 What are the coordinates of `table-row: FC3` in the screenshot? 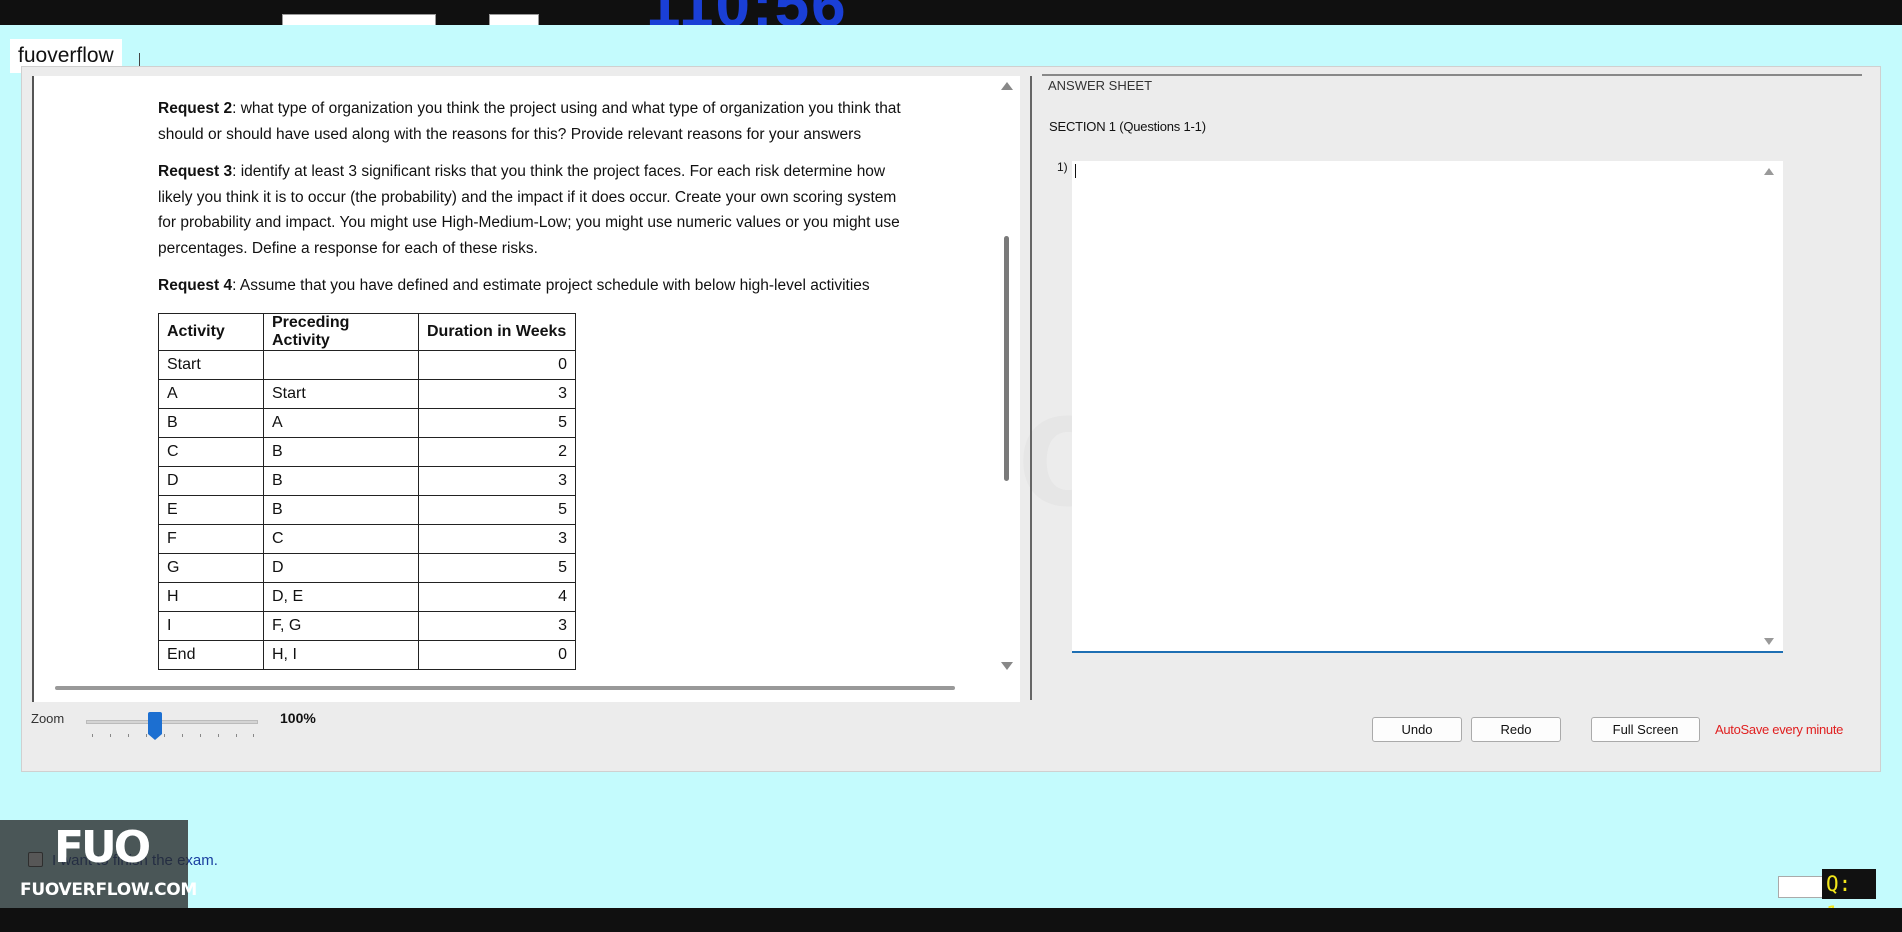 It's located at (367, 538).